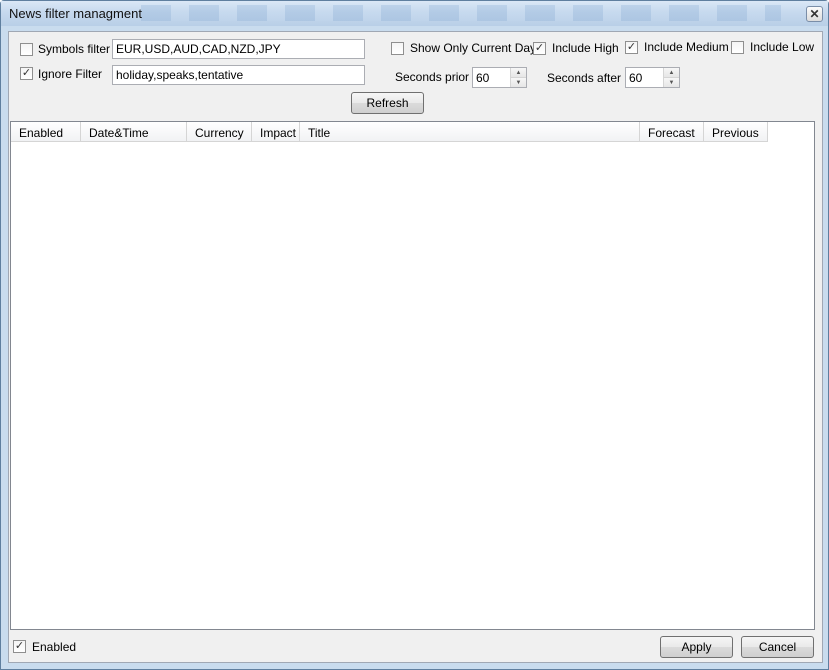 The height and width of the screenshot is (670, 829). What do you see at coordinates (387, 103) in the screenshot?
I see `refresh-button: Refresh` at bounding box center [387, 103].